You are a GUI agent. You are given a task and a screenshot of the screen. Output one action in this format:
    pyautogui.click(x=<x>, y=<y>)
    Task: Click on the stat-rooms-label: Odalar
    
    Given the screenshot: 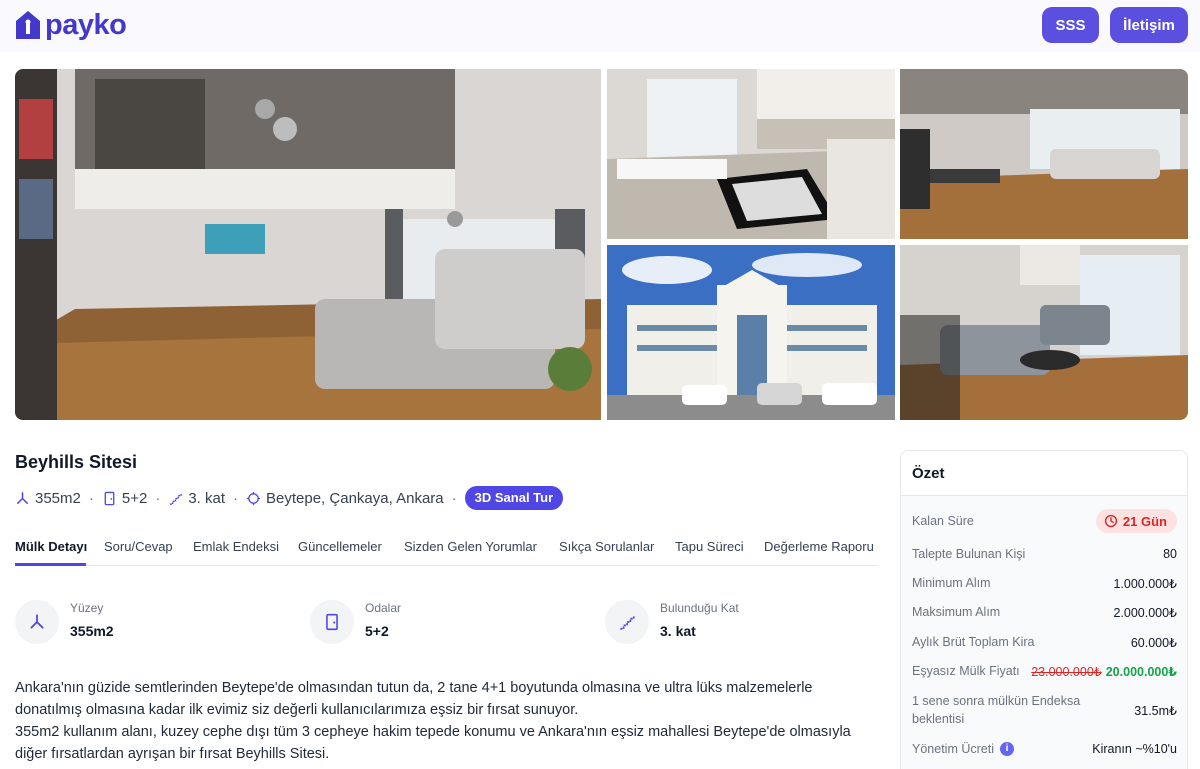 What is the action you would take?
    pyautogui.click(x=383, y=608)
    